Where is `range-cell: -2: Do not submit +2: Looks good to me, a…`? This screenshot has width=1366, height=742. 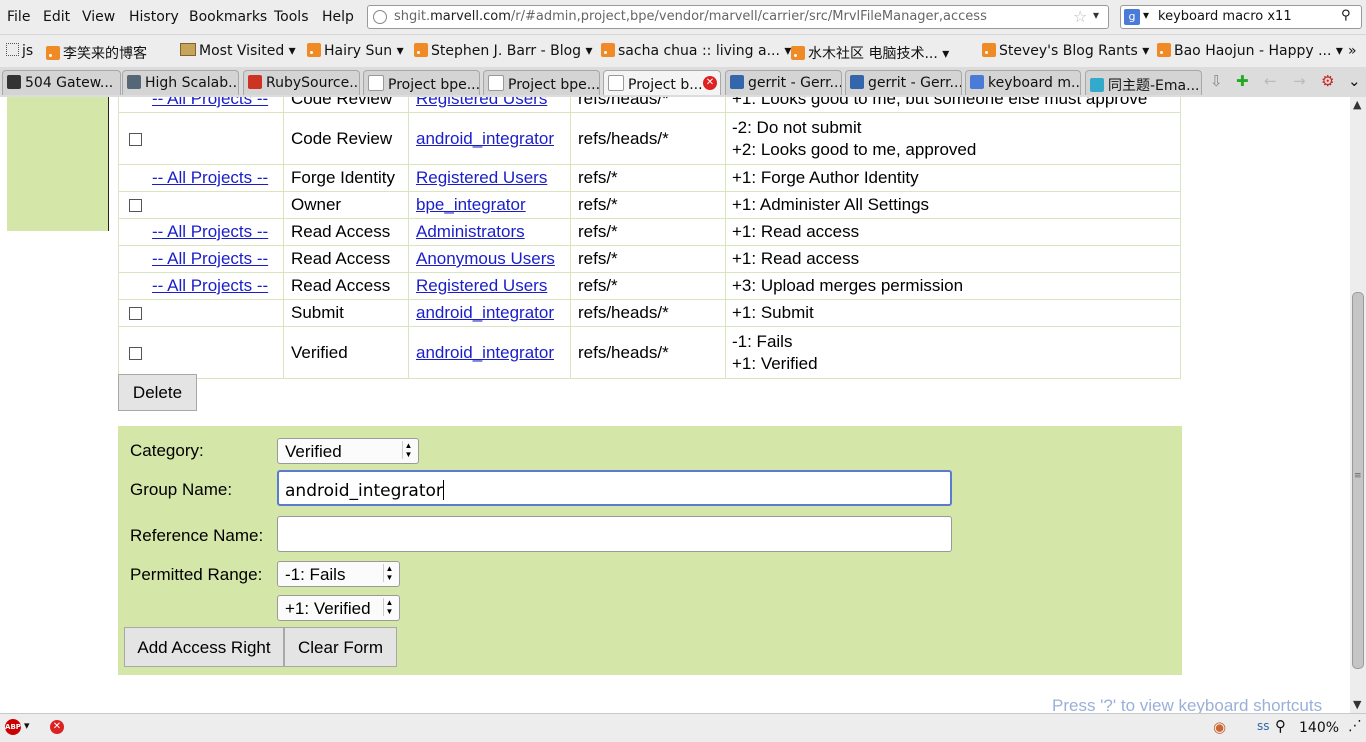
range-cell: -2: Do not submit +2: Looks good to me, a… is located at coordinates (953, 138).